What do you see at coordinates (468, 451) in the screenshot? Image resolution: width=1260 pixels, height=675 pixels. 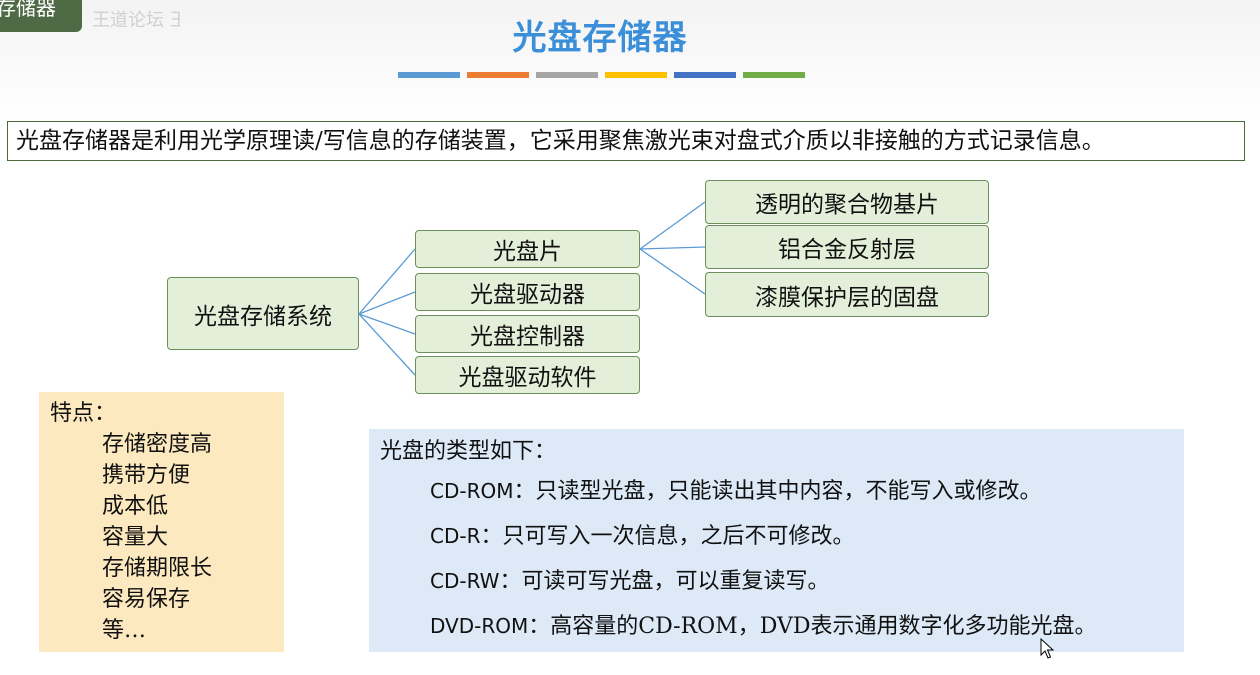 I see `types-intro: 光盘的类型如下：` at bounding box center [468, 451].